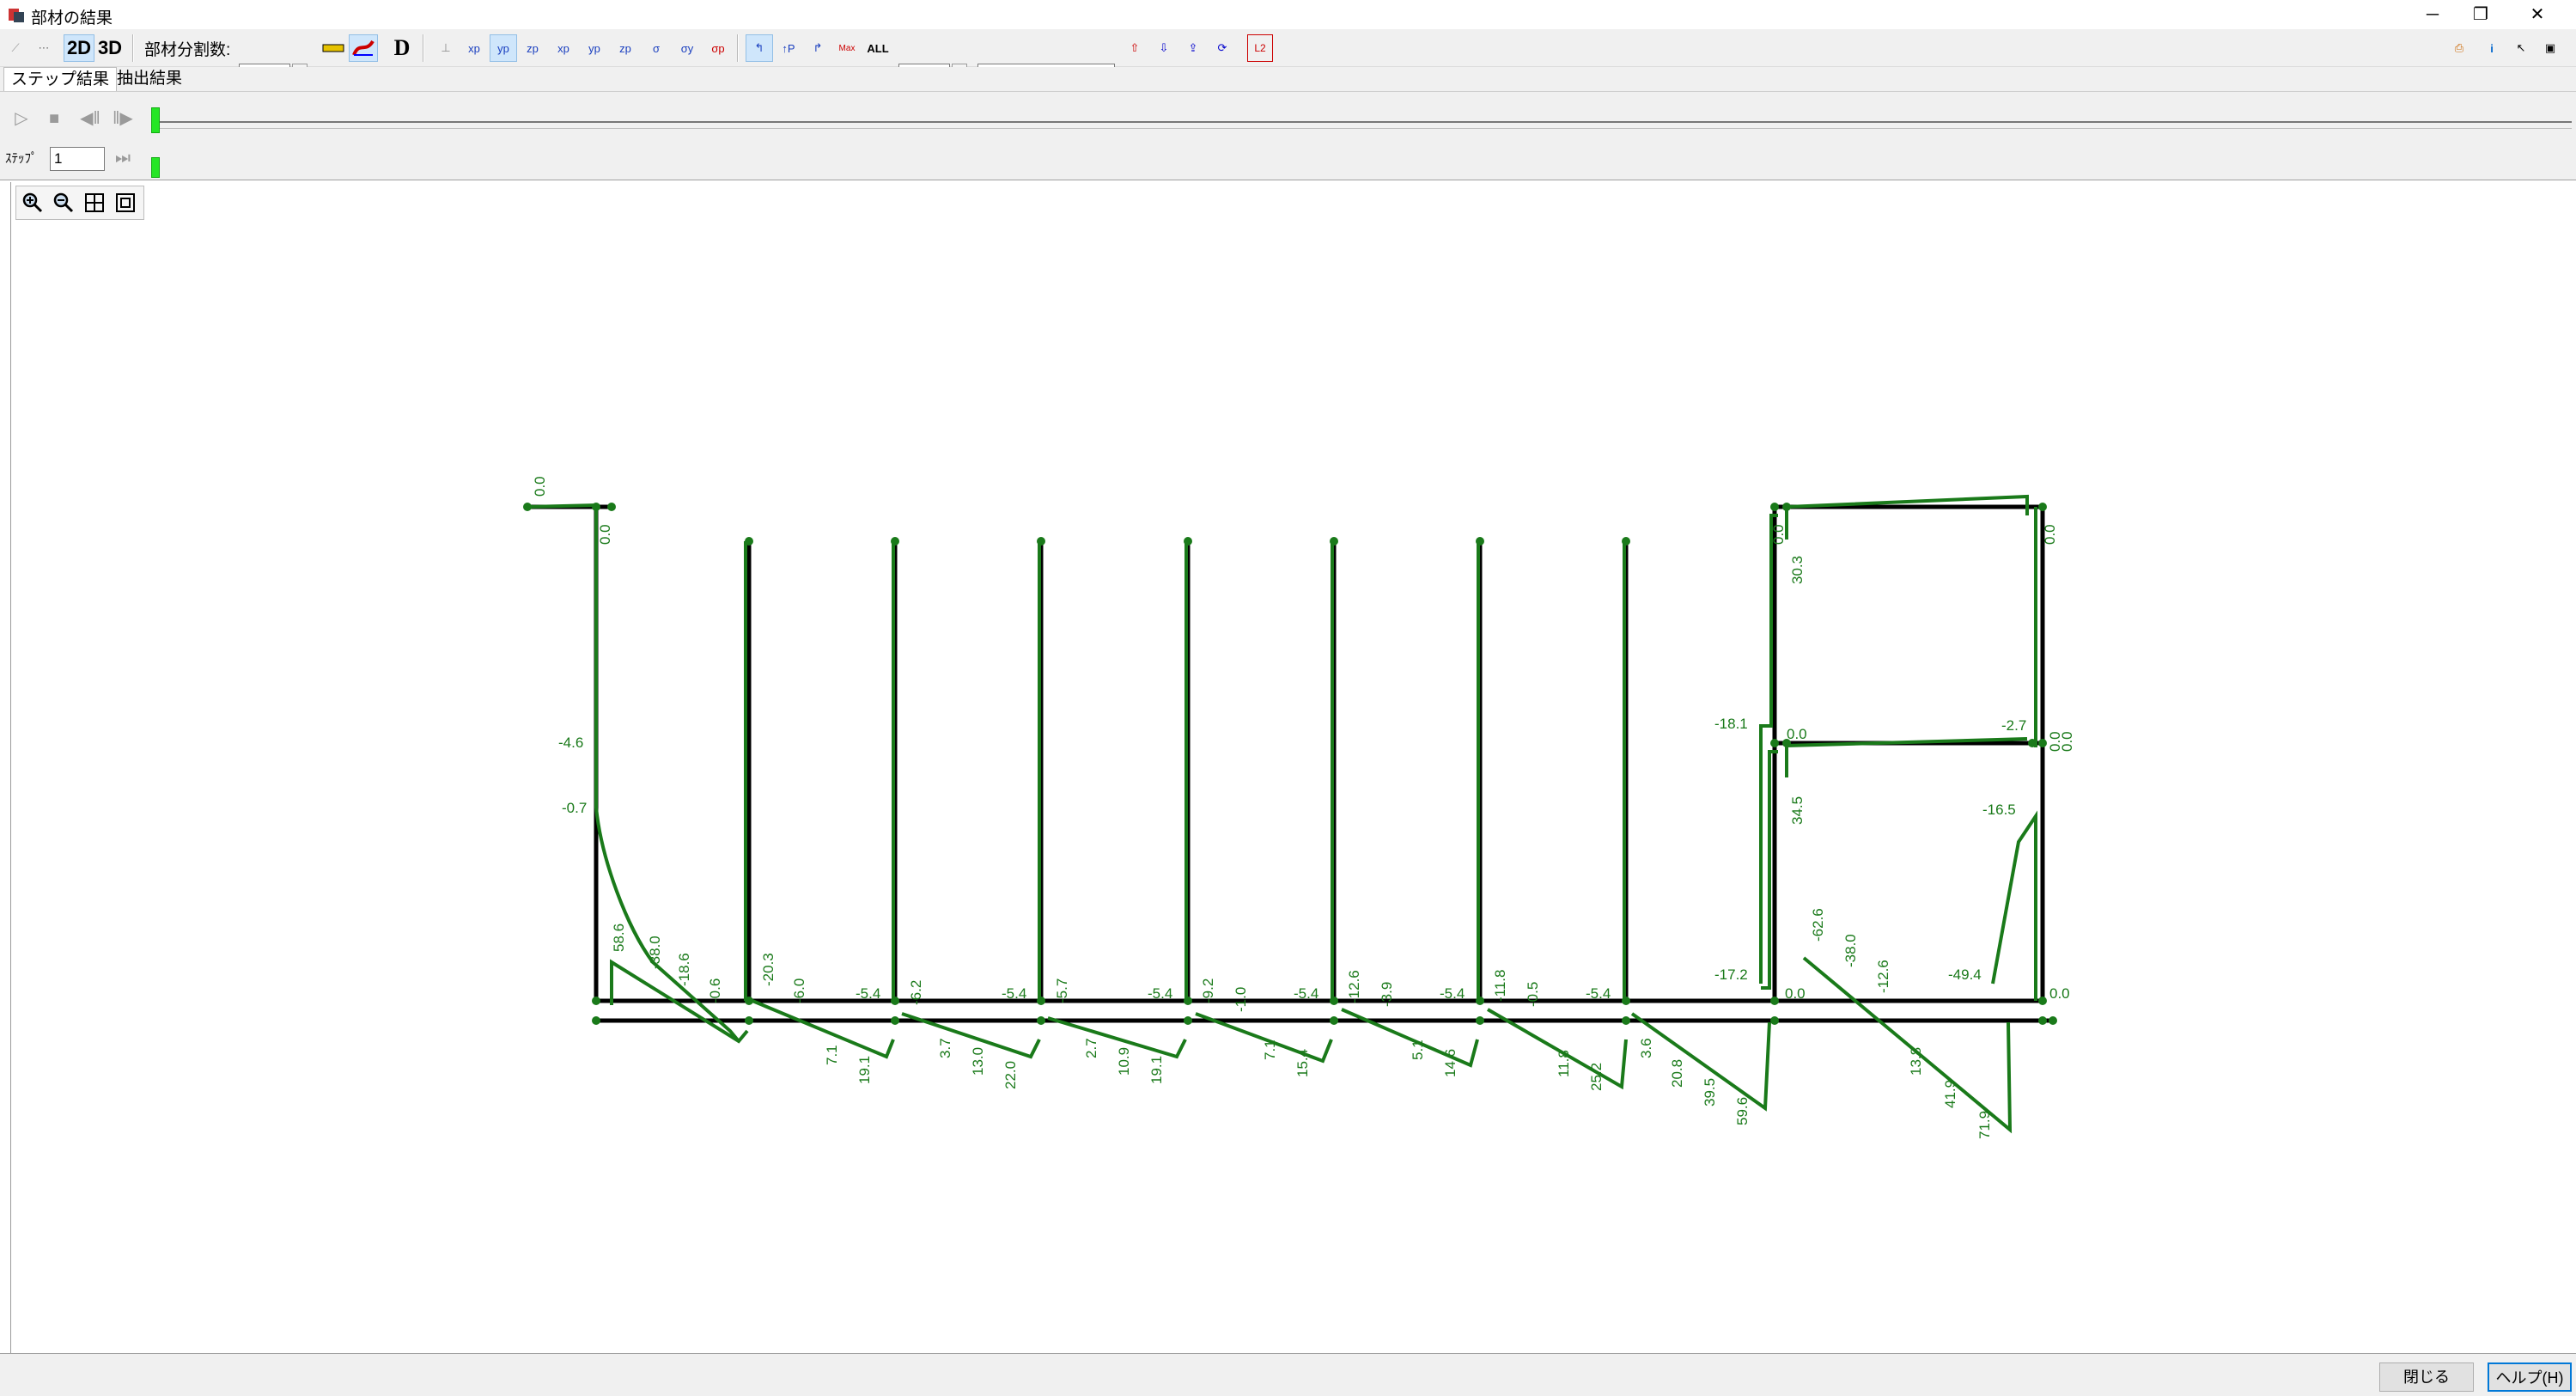  Describe the element at coordinates (2426, 1377) in the screenshot. I see `close-button: 閉じる` at that location.